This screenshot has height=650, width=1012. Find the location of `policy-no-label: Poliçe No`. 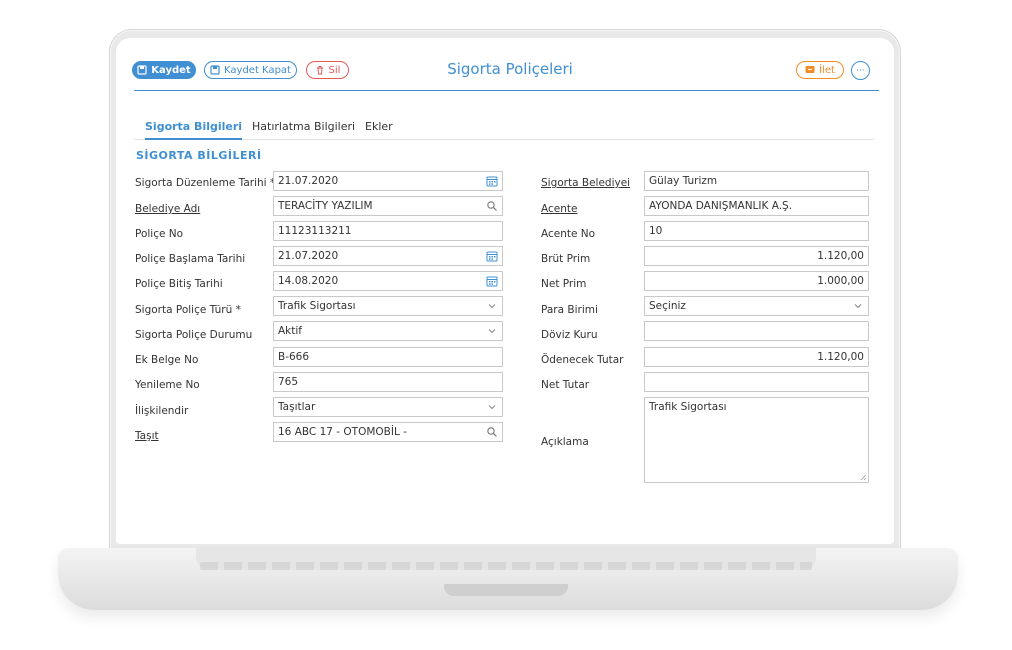

policy-no-label: Poliçe No is located at coordinates (159, 234).